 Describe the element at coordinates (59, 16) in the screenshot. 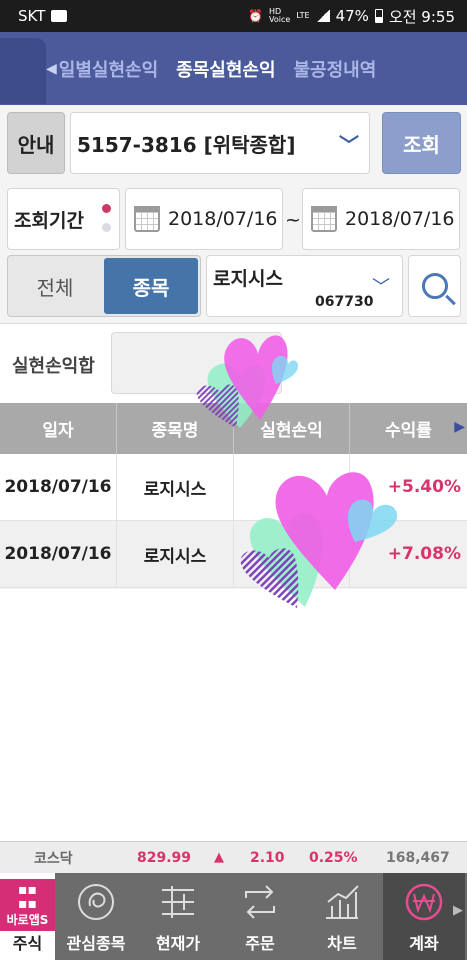

I see `message-icon` at that location.